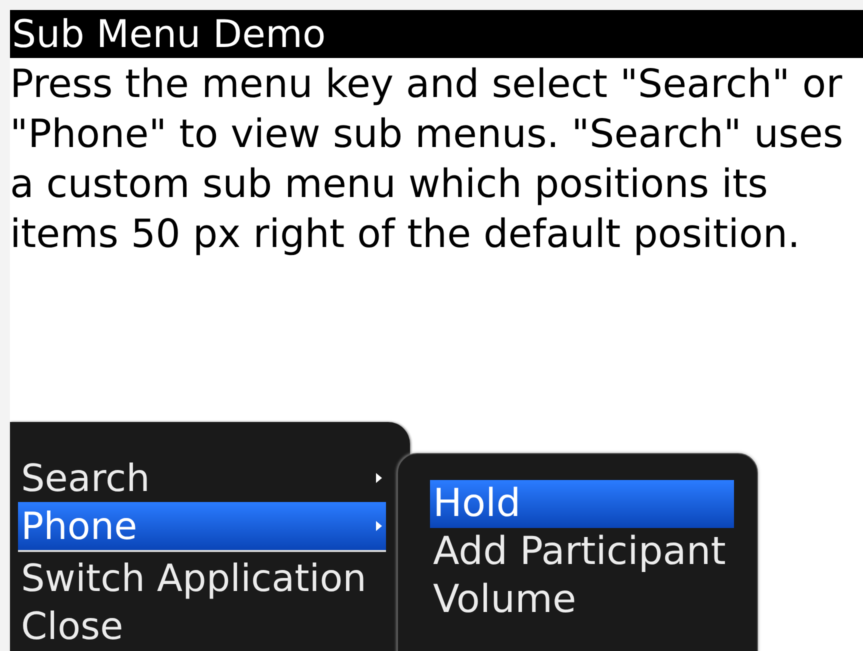 The height and width of the screenshot is (651, 863). I want to click on menu-item: Phone, so click(202, 527).